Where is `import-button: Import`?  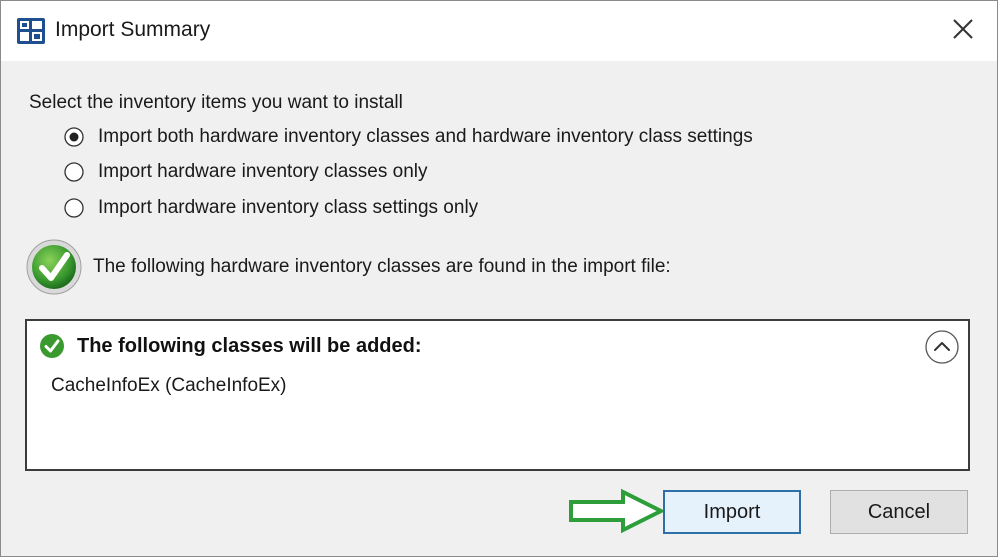 import-button: Import is located at coordinates (732, 512).